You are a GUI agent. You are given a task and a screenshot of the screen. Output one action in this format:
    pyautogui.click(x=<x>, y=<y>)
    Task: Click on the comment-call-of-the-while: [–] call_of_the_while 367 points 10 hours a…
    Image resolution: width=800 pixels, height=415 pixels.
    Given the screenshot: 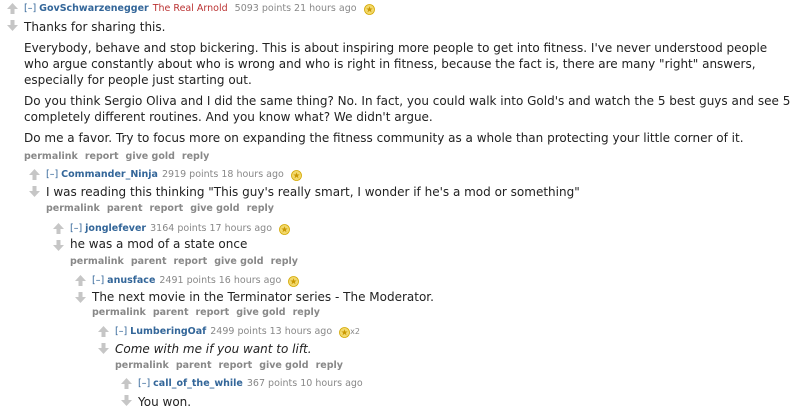 What is the action you would take?
    pyautogui.click(x=454, y=394)
    